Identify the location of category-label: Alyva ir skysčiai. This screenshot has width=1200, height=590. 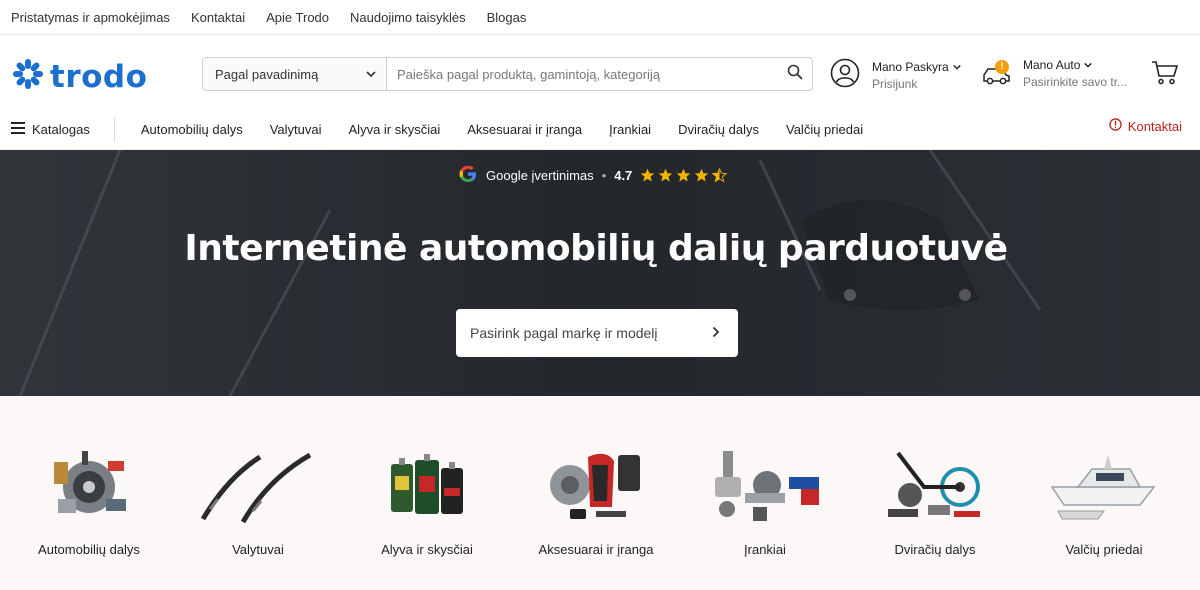
(427, 549).